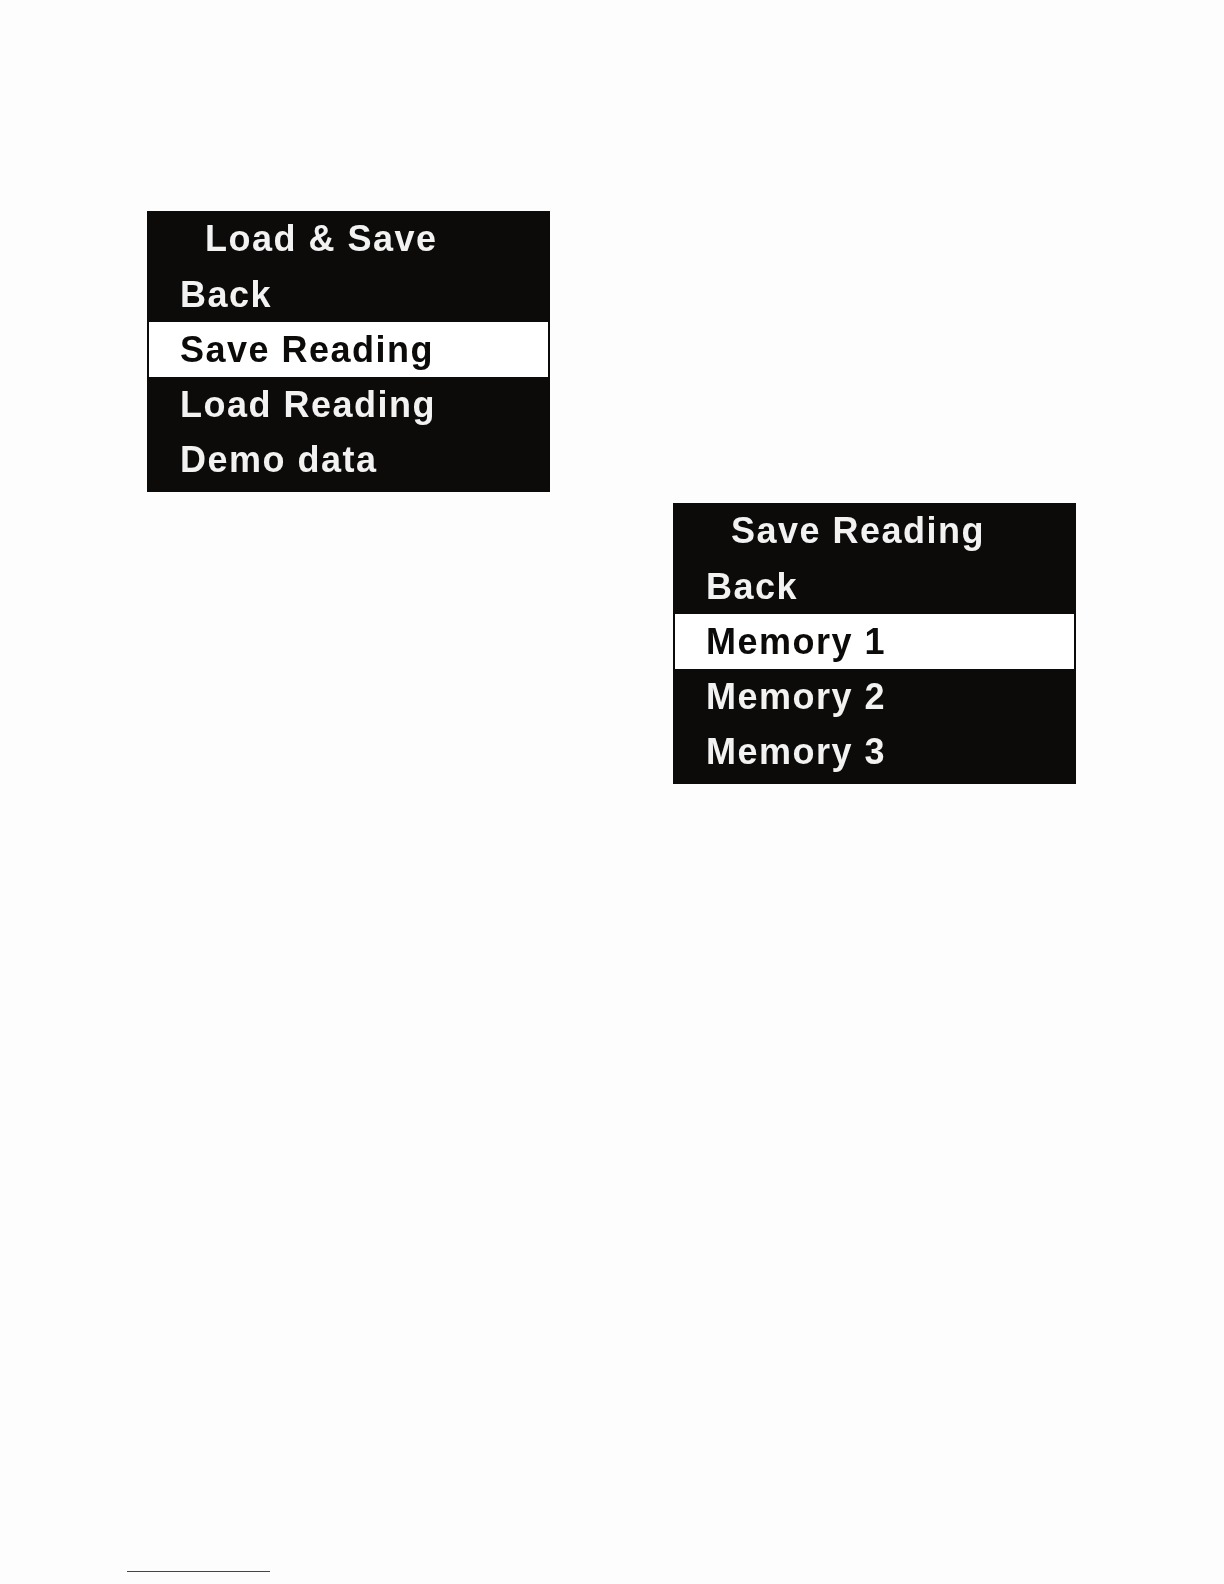 This screenshot has width=1224, height=1584. What do you see at coordinates (874, 696) in the screenshot?
I see `menu-item: Memory 2` at bounding box center [874, 696].